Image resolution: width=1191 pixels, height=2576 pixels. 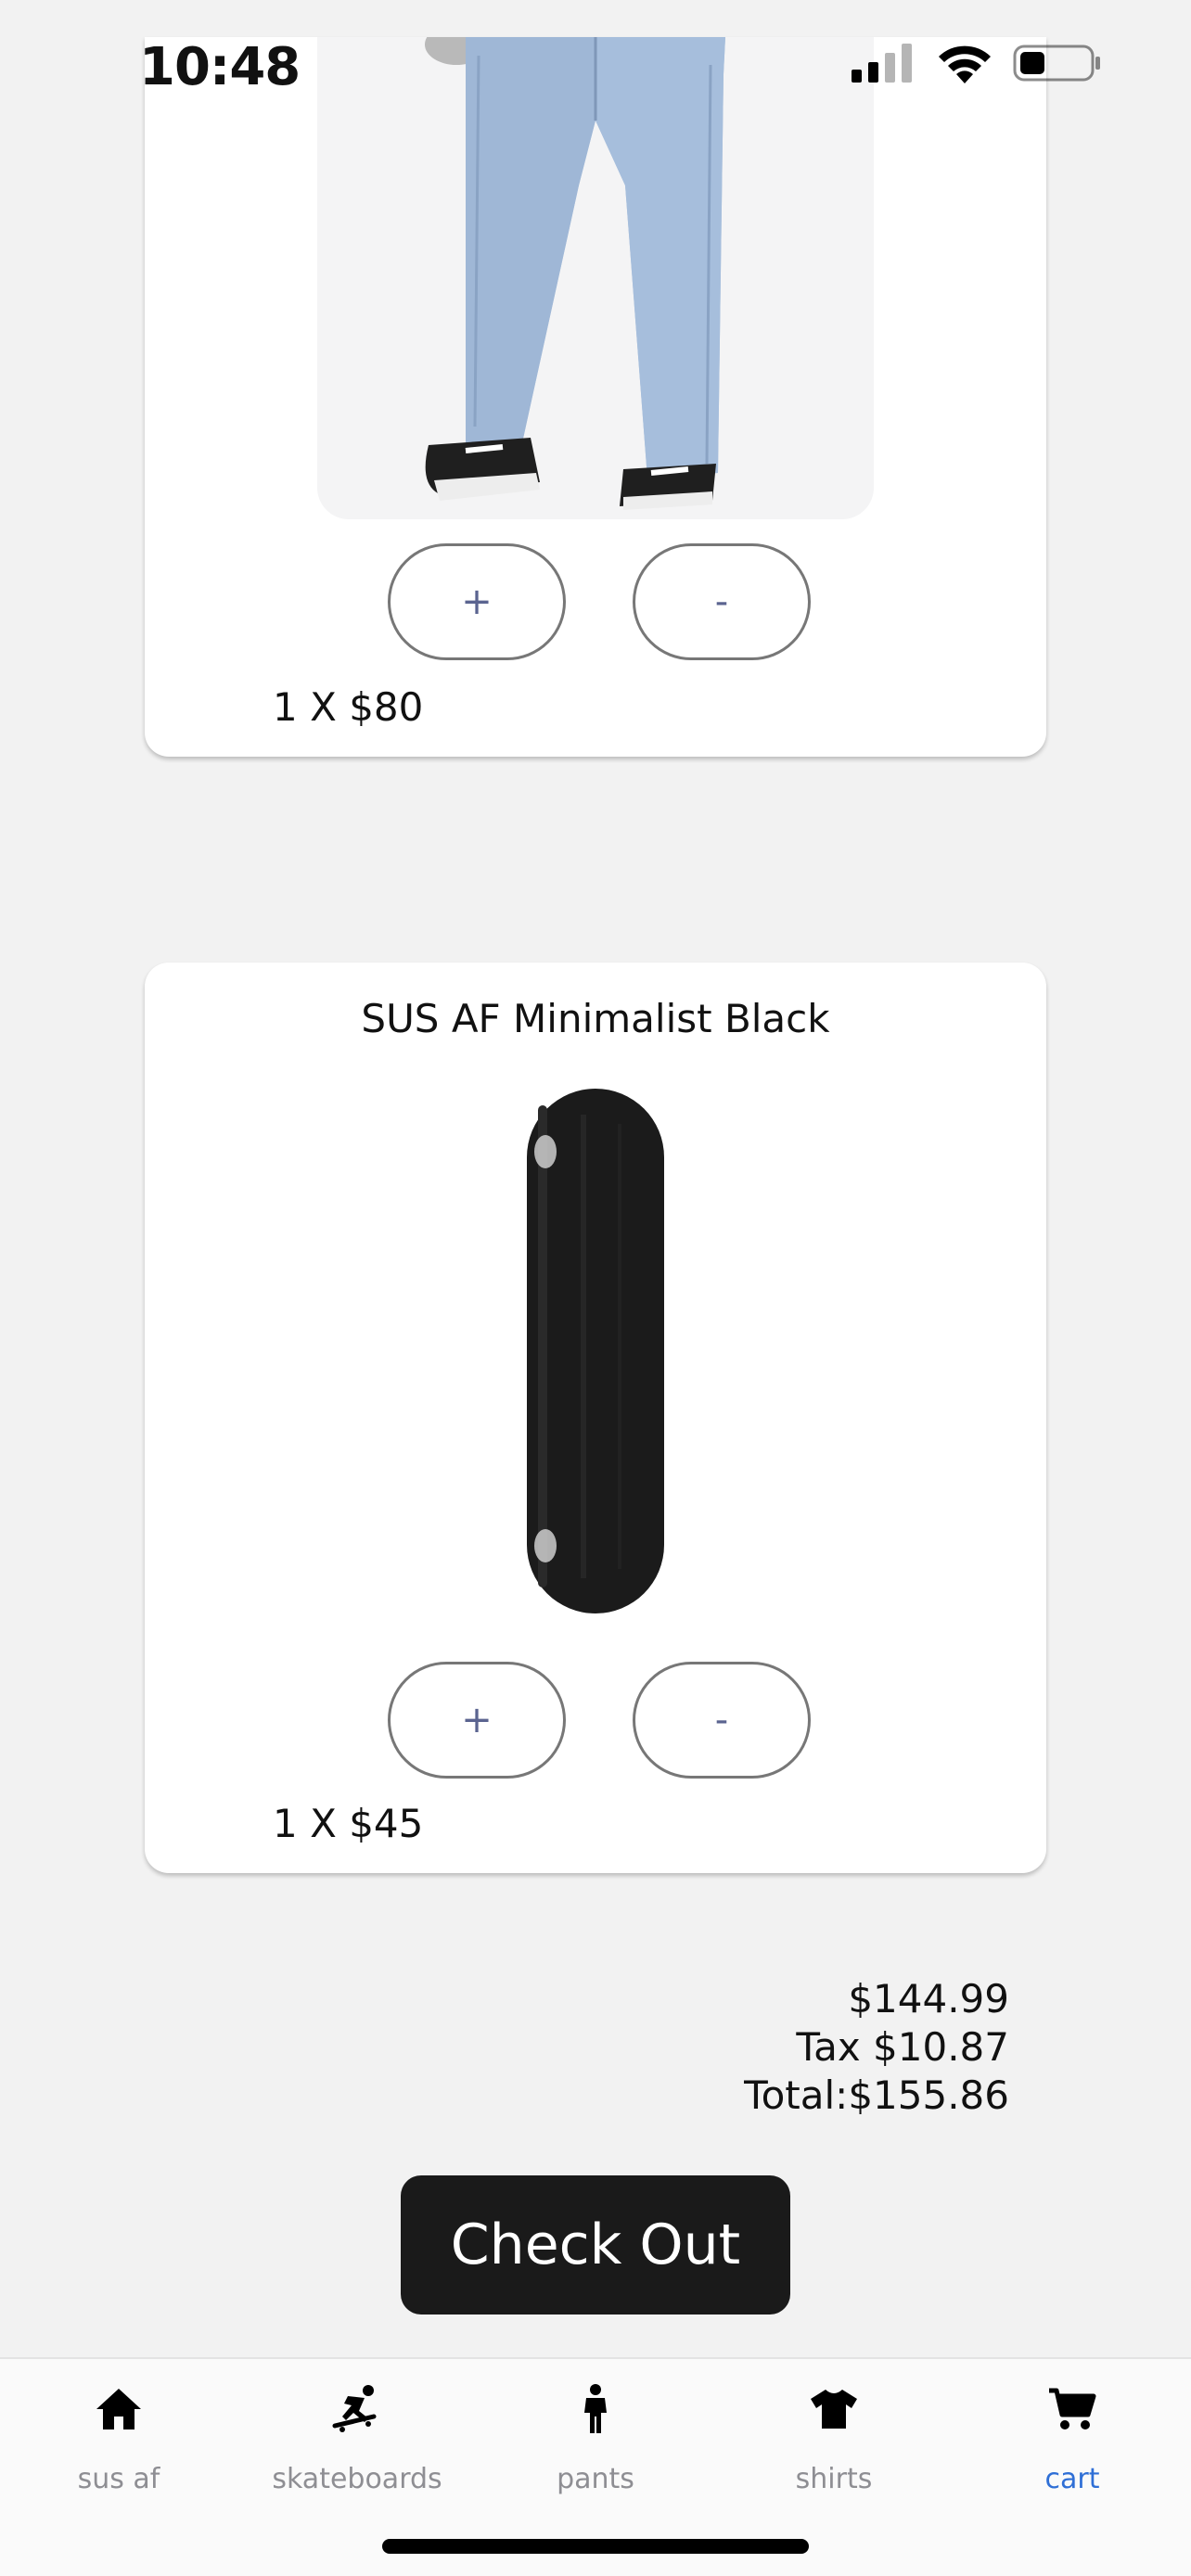 I want to click on home-indicator, so click(x=595, y=2546).